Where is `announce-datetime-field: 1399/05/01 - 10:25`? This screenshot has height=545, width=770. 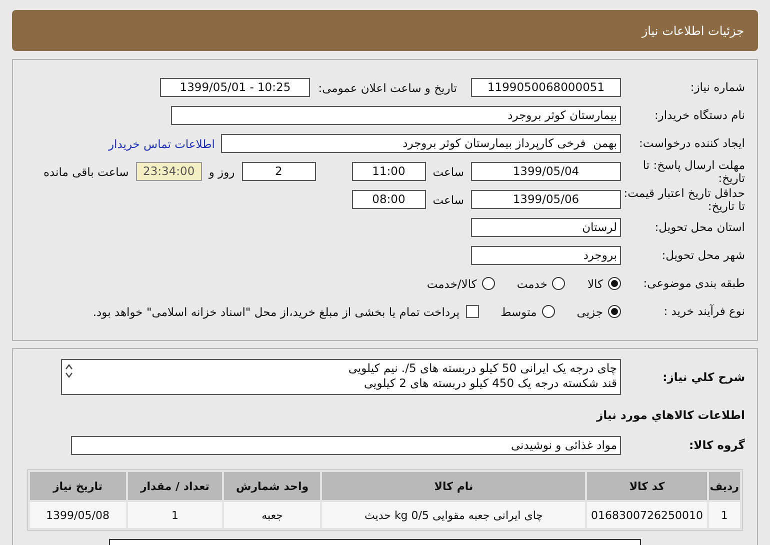
announce-datetime-field: 1399/05/01 - 10:25 is located at coordinates (235, 87).